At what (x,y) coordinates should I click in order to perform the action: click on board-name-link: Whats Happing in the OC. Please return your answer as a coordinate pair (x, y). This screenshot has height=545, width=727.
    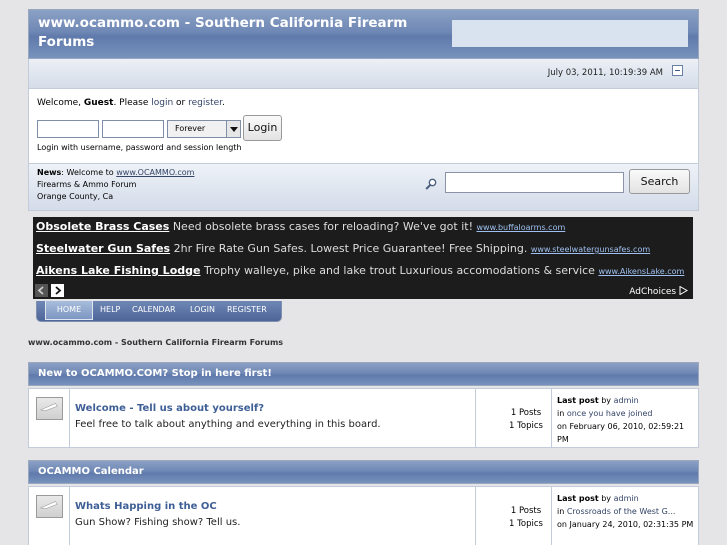
    Looking at the image, I should click on (146, 506).